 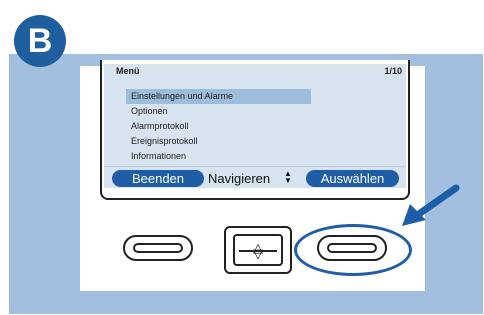 What do you see at coordinates (255, 71) in the screenshot?
I see `screen-header: Menü 1/10` at bounding box center [255, 71].